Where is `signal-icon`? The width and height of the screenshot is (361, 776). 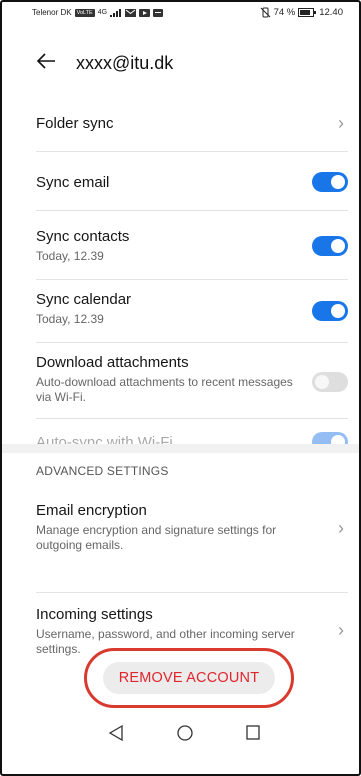
signal-icon is located at coordinates (116, 12).